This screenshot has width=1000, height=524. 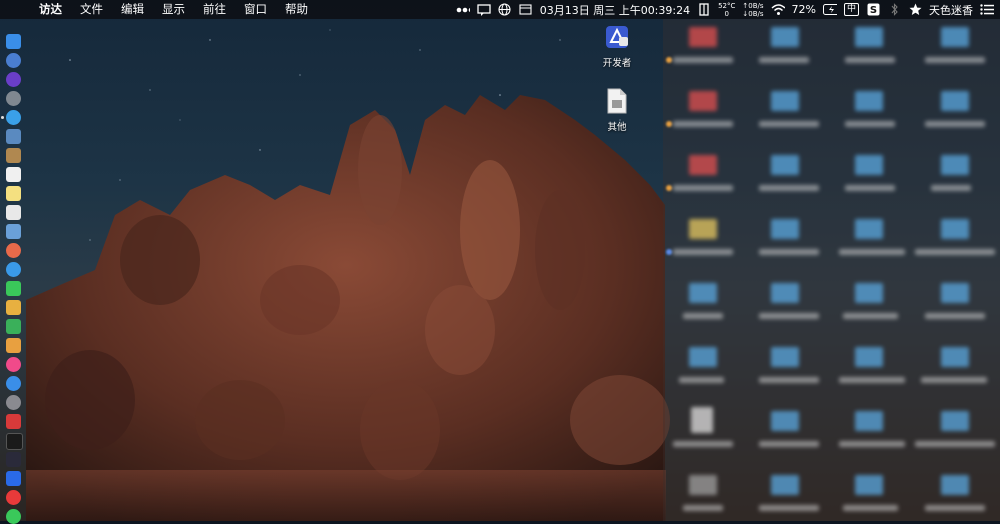 What do you see at coordinates (753, 5) in the screenshot?
I see `net-up: ↑0B/s` at bounding box center [753, 5].